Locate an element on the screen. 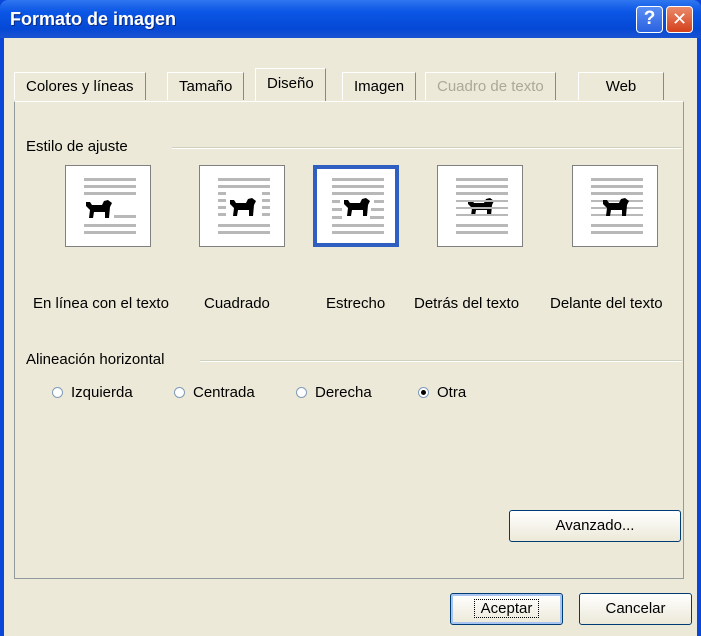 The image size is (701, 636). in-front-of-text-icon is located at coordinates (617, 206).